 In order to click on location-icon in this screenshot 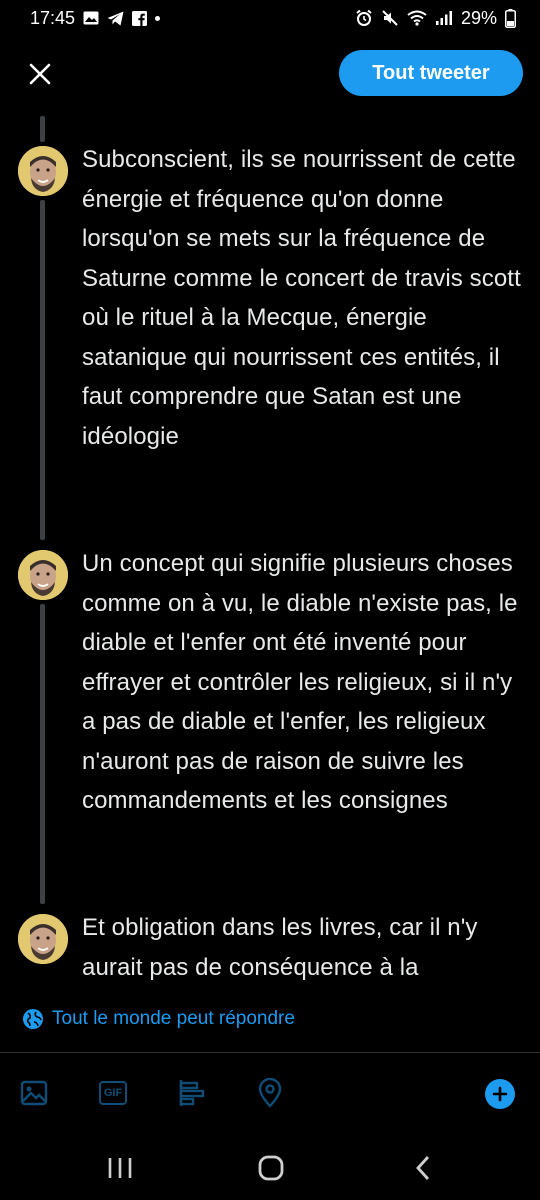, I will do `click(270, 1093)`.